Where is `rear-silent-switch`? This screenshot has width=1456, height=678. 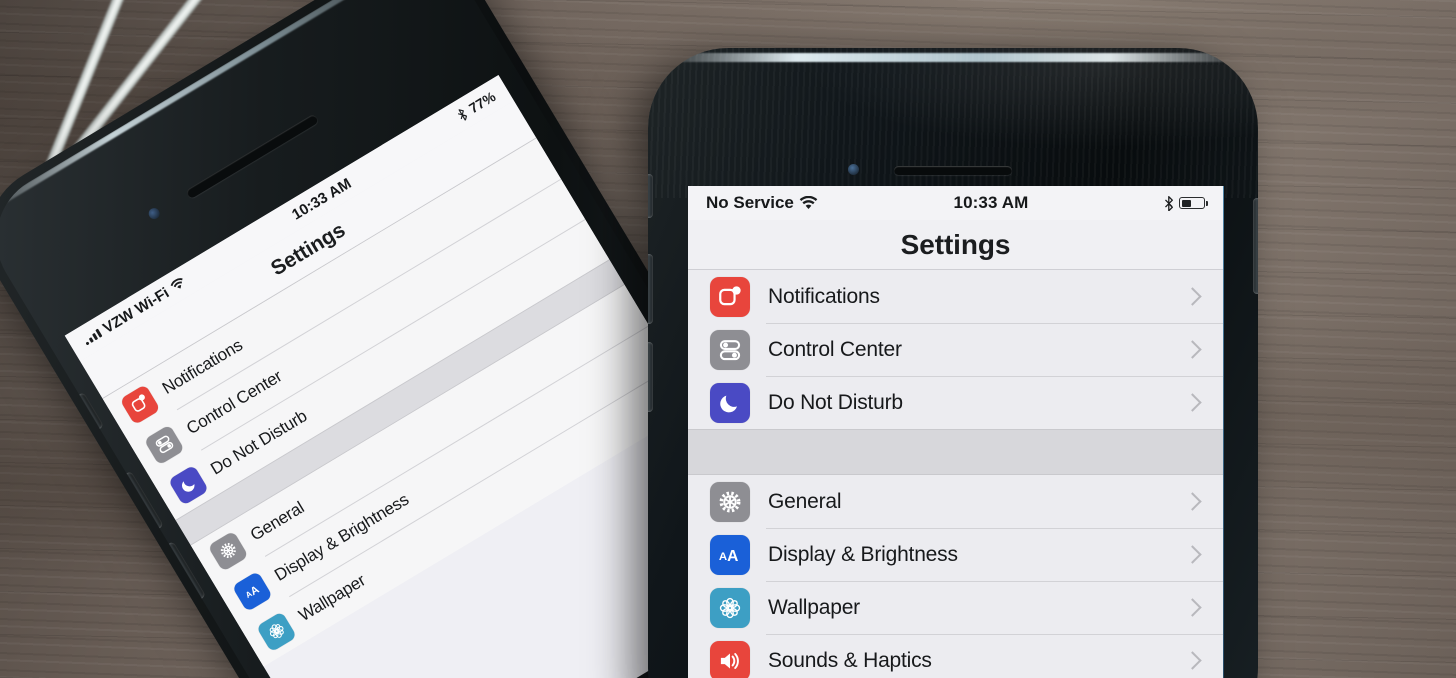
rear-silent-switch is located at coordinates (90, 411).